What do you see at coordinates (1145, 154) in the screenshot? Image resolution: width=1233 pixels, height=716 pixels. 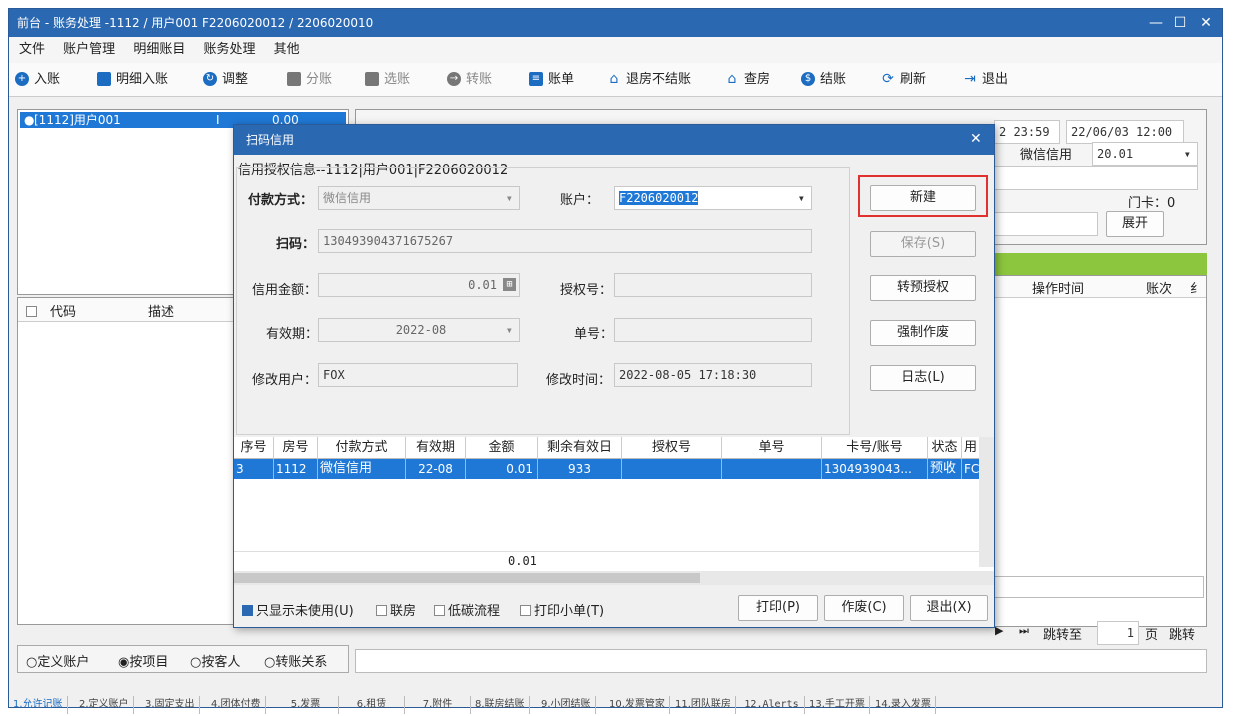 I see `pay-method-select: 20.01 ▾` at bounding box center [1145, 154].